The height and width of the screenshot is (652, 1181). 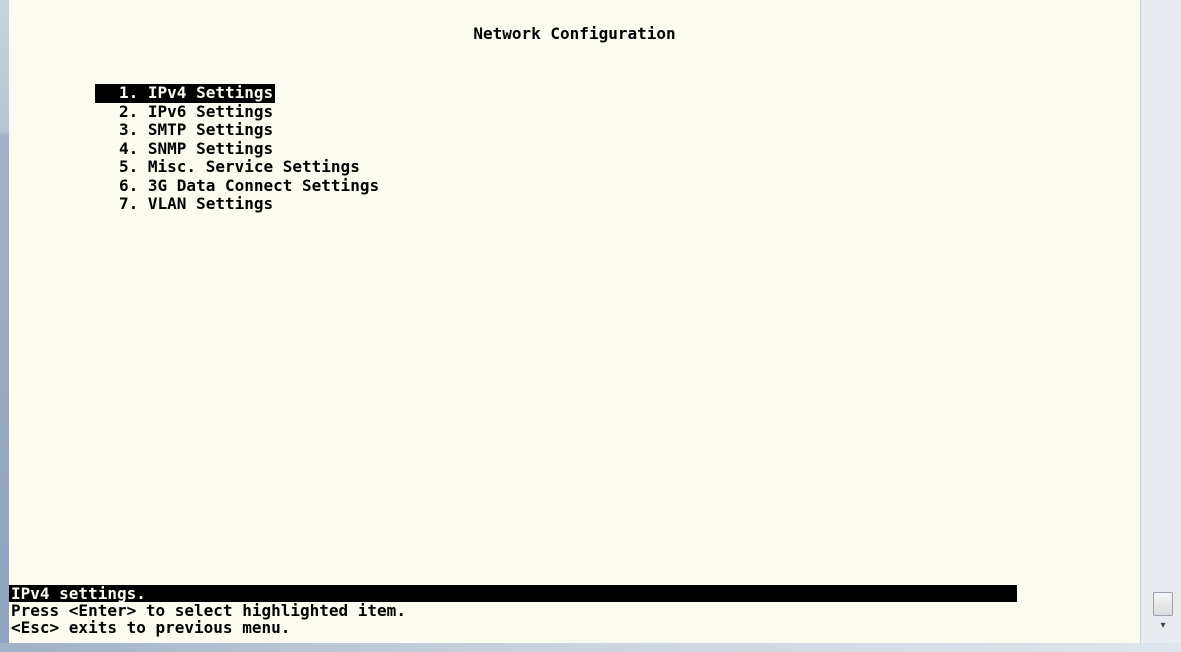 What do you see at coordinates (196, 111) in the screenshot?
I see `menu-item-label: 2. IPv6 Settings` at bounding box center [196, 111].